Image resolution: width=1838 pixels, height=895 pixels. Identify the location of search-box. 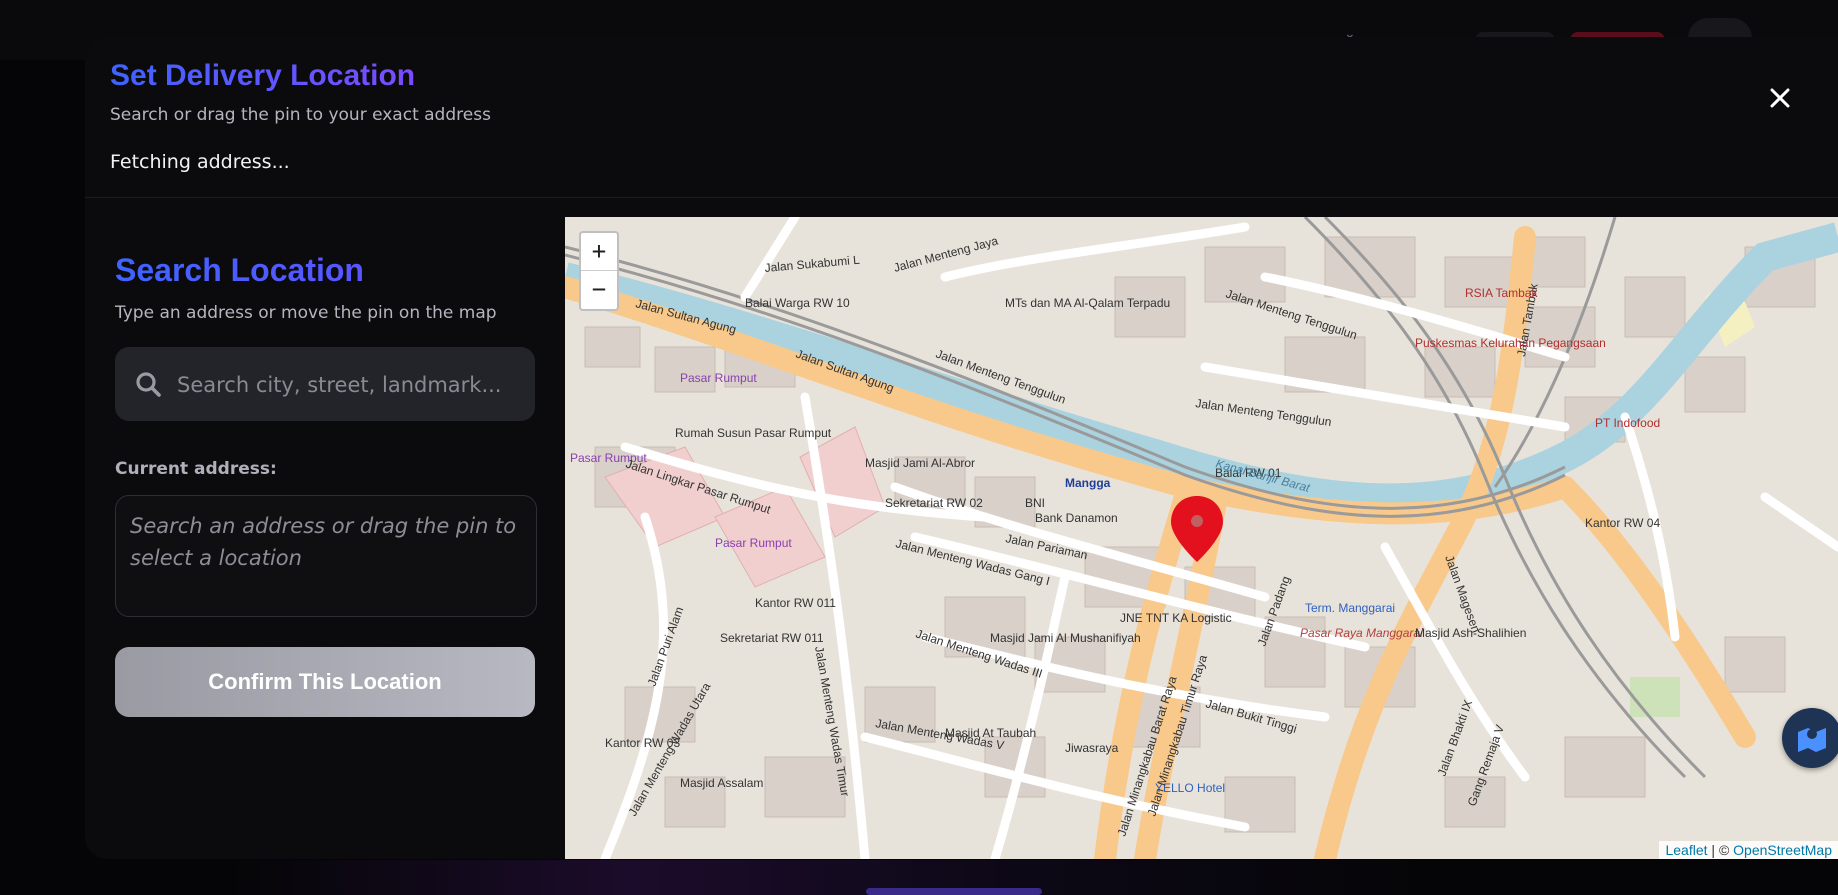
(325, 385).